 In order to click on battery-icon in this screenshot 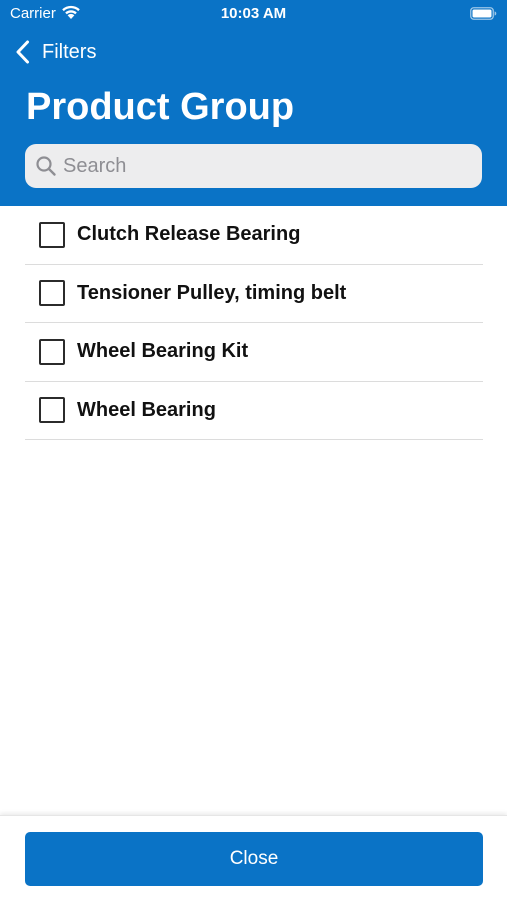, I will do `click(483, 13)`.